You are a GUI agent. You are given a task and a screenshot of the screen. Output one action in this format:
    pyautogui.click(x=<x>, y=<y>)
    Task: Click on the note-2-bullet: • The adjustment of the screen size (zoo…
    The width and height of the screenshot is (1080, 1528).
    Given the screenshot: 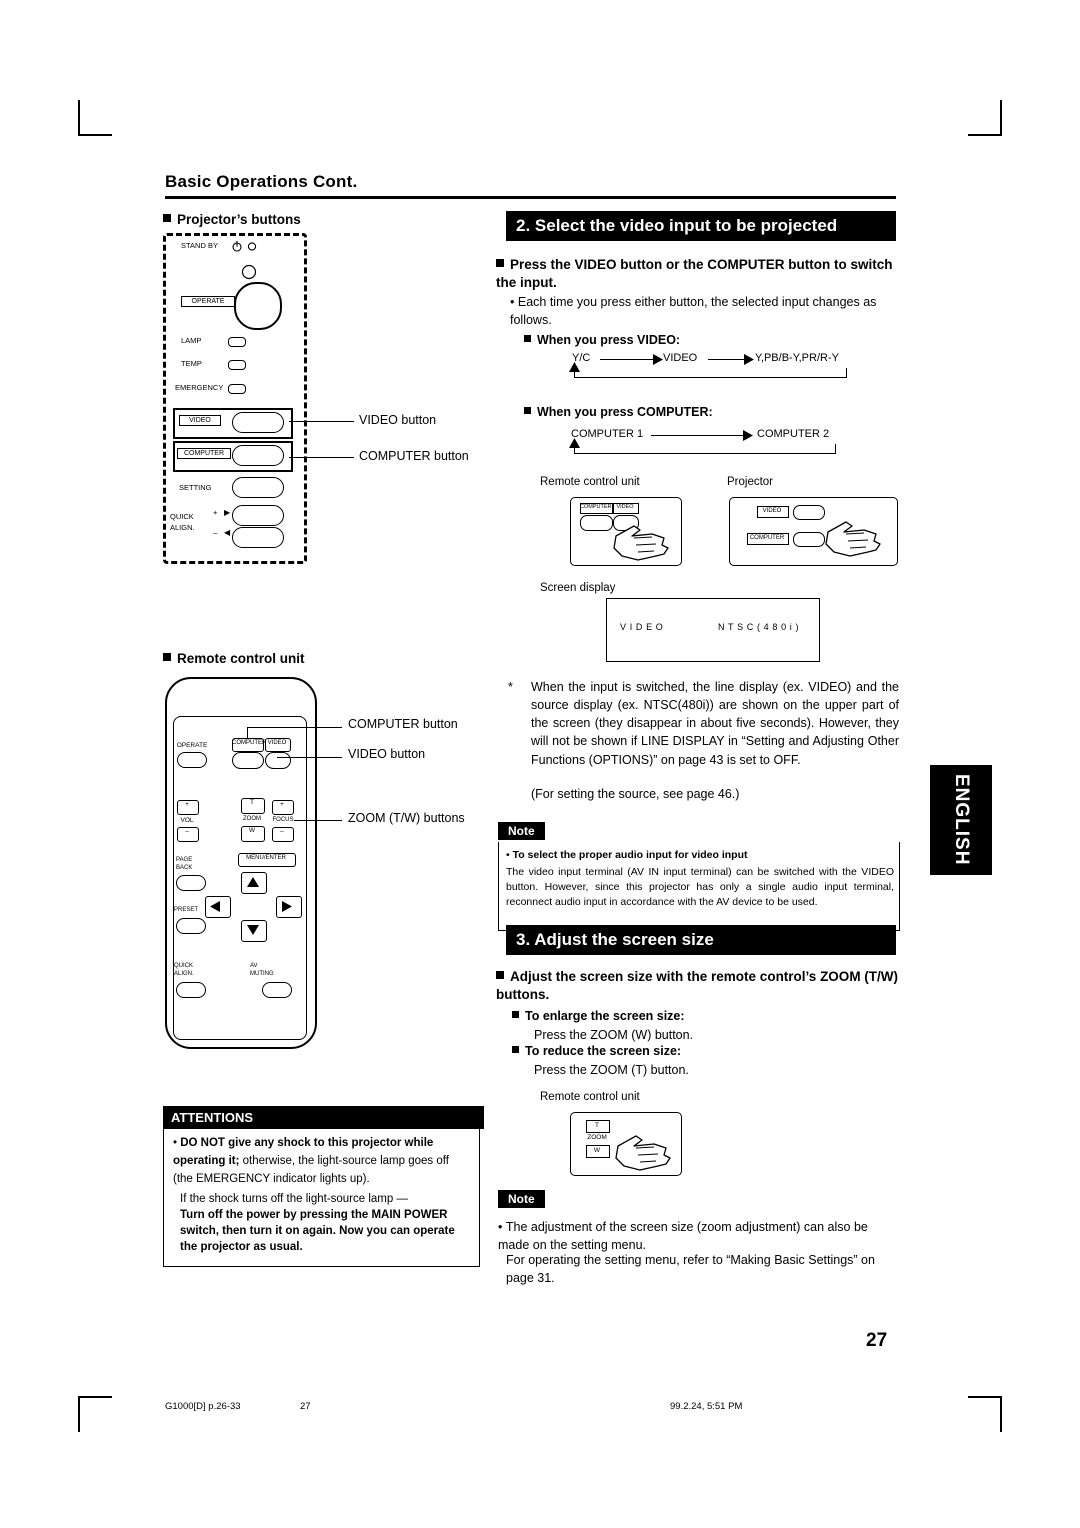 What is the action you would take?
    pyautogui.click(x=683, y=1236)
    